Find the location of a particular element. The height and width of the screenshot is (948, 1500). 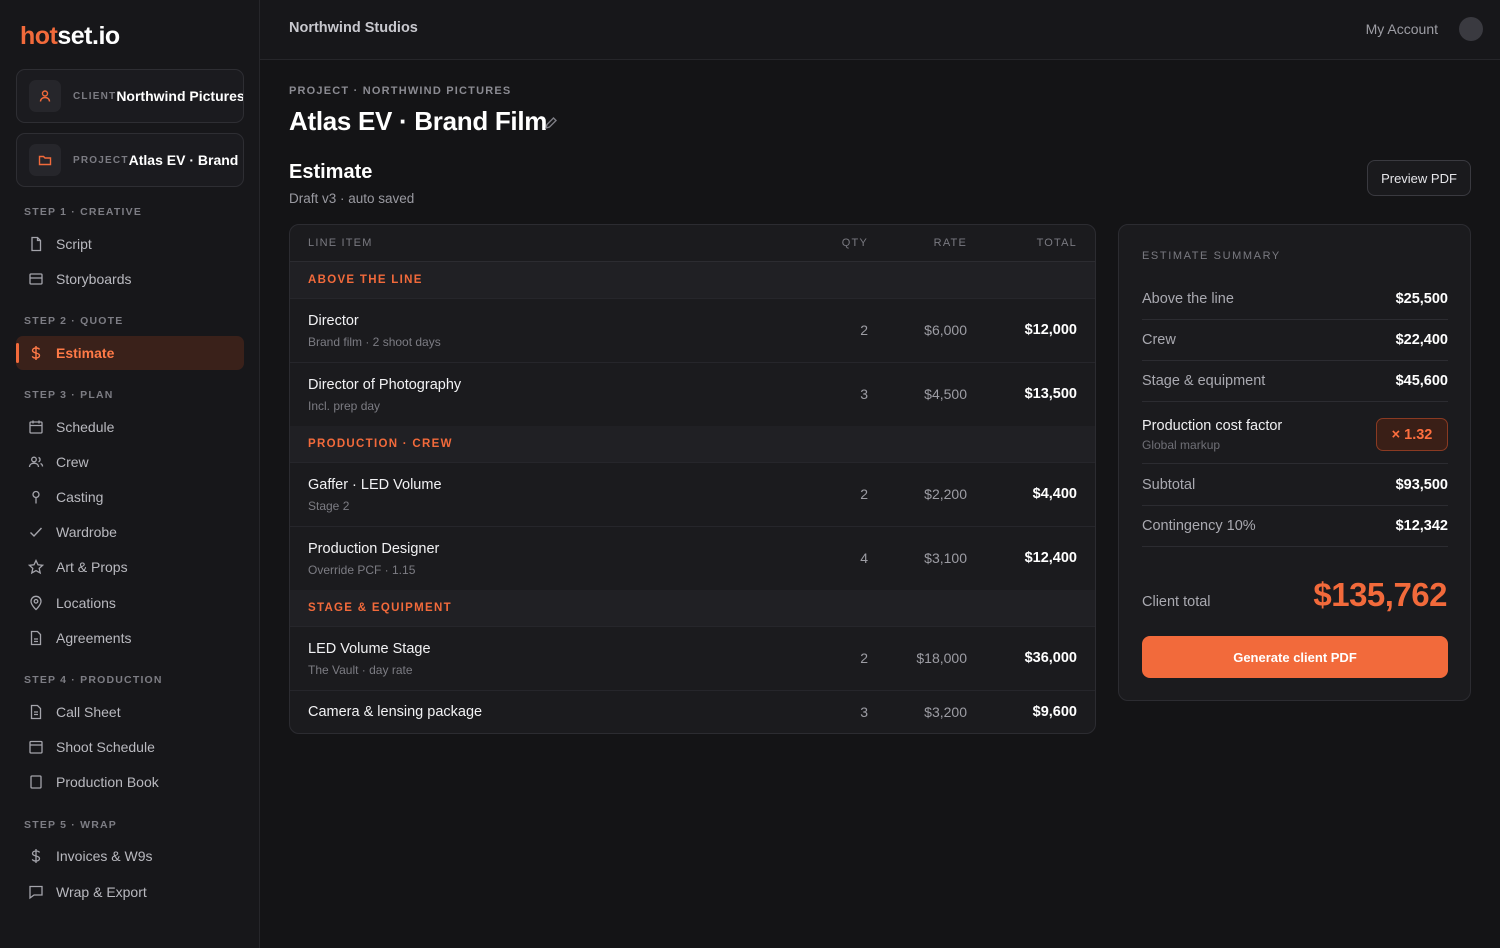

star-icon is located at coordinates (36, 567).